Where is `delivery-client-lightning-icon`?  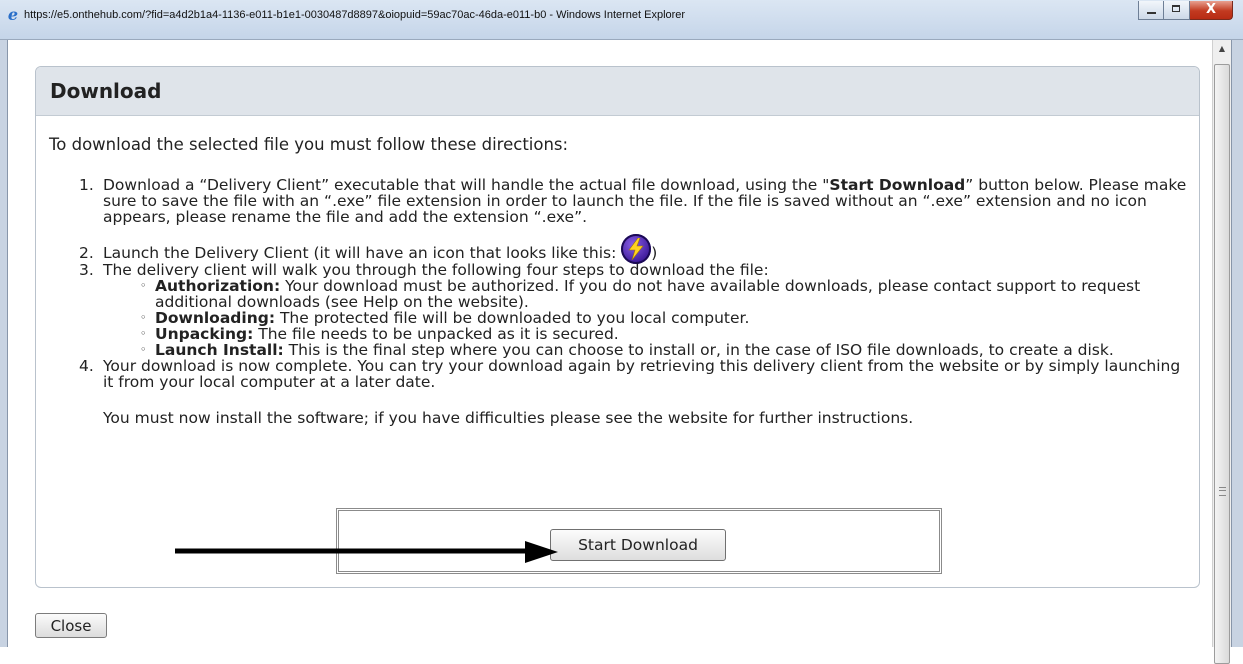 delivery-client-lightning-icon is located at coordinates (636, 249).